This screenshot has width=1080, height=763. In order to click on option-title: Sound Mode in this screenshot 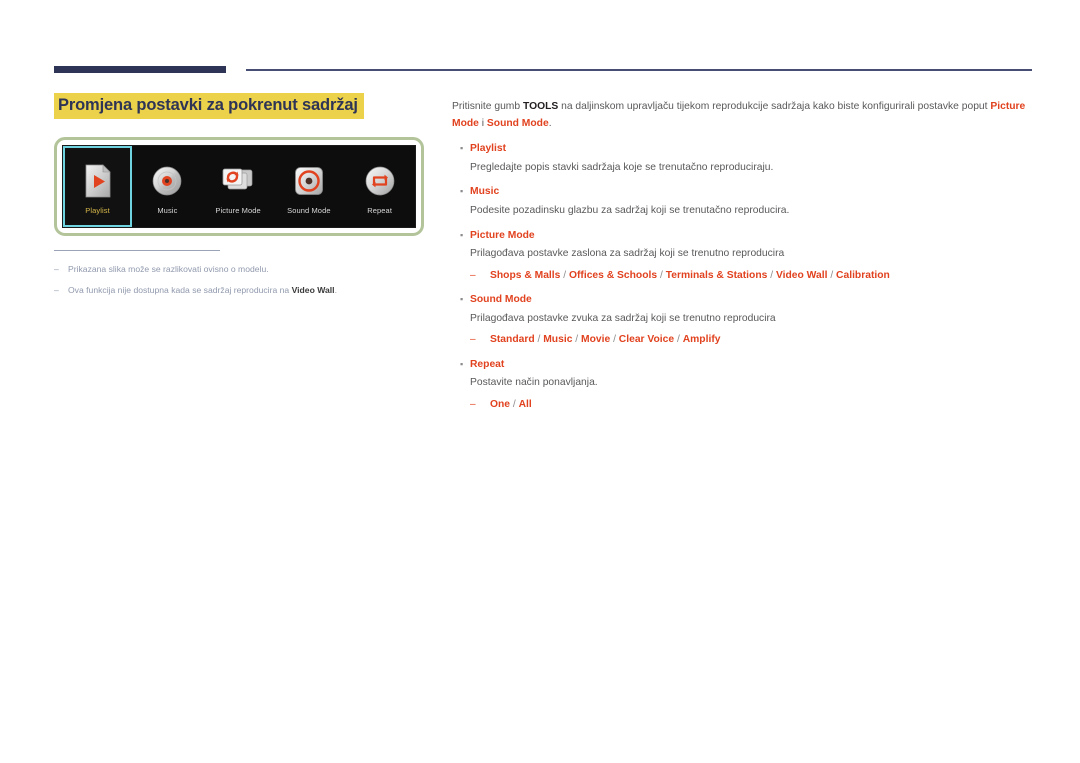, I will do `click(501, 300)`.